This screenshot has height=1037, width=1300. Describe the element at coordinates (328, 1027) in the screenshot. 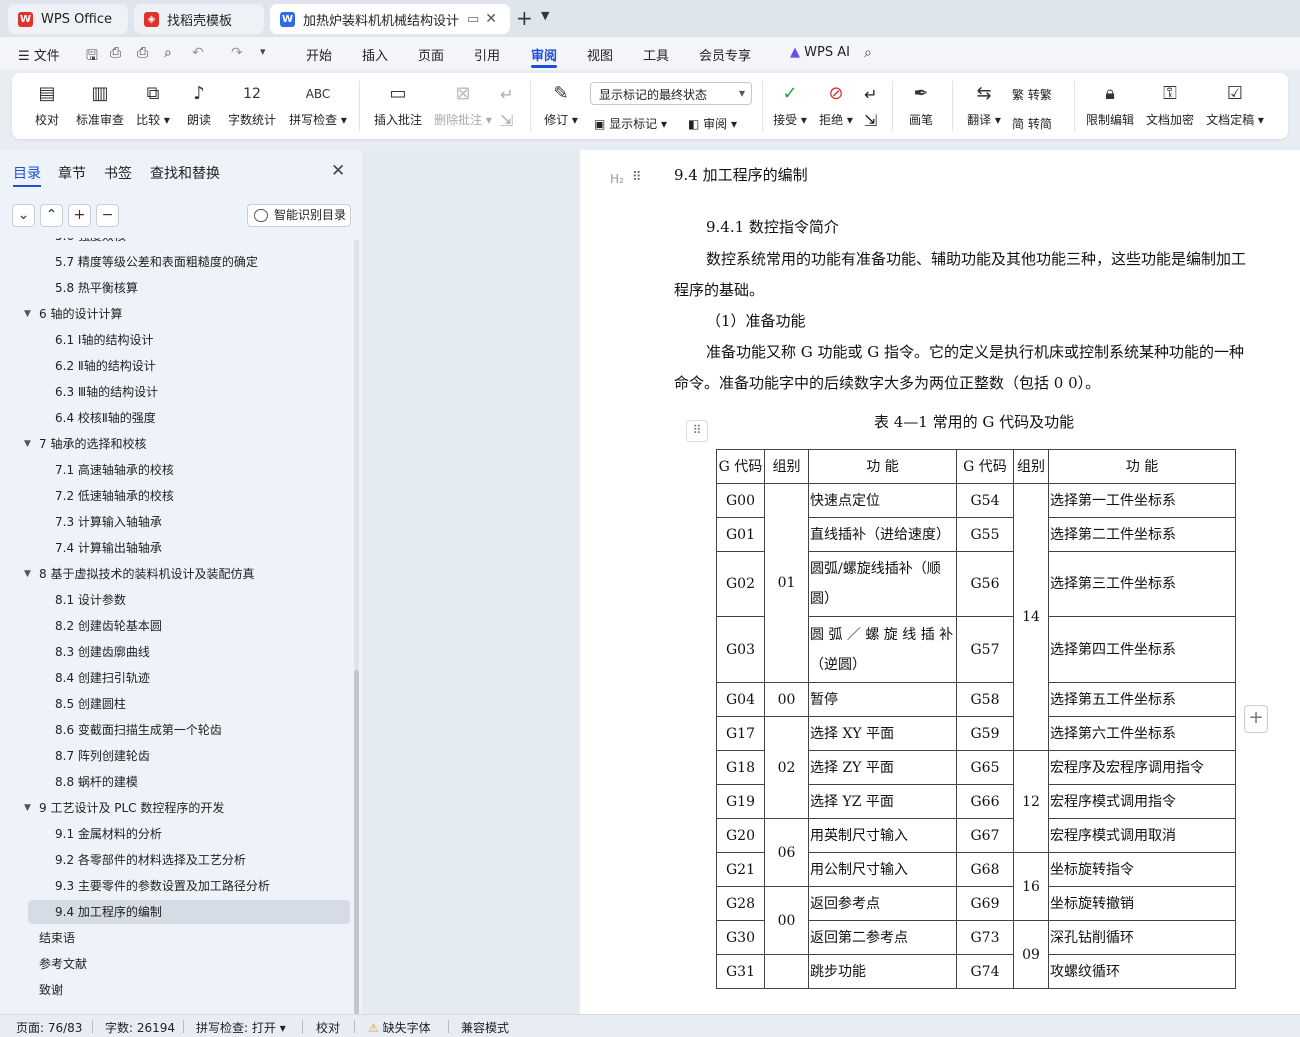

I see `proofread-status: 校对` at that location.